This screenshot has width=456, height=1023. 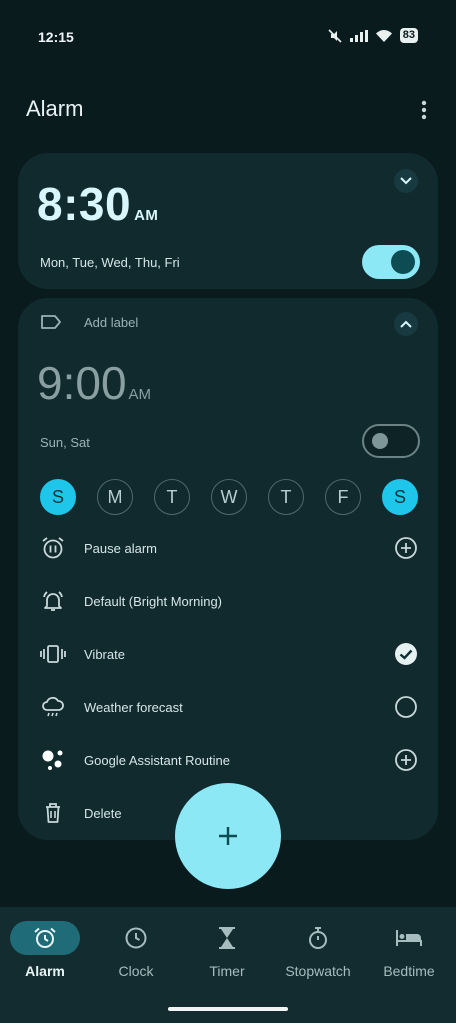 I want to click on vibrate-row: Vibrate, so click(x=229, y=654).